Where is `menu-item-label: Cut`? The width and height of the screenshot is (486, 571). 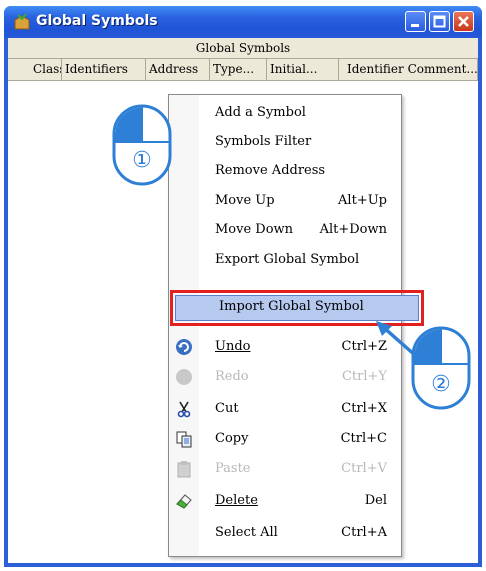
menu-item-label: Cut is located at coordinates (227, 408).